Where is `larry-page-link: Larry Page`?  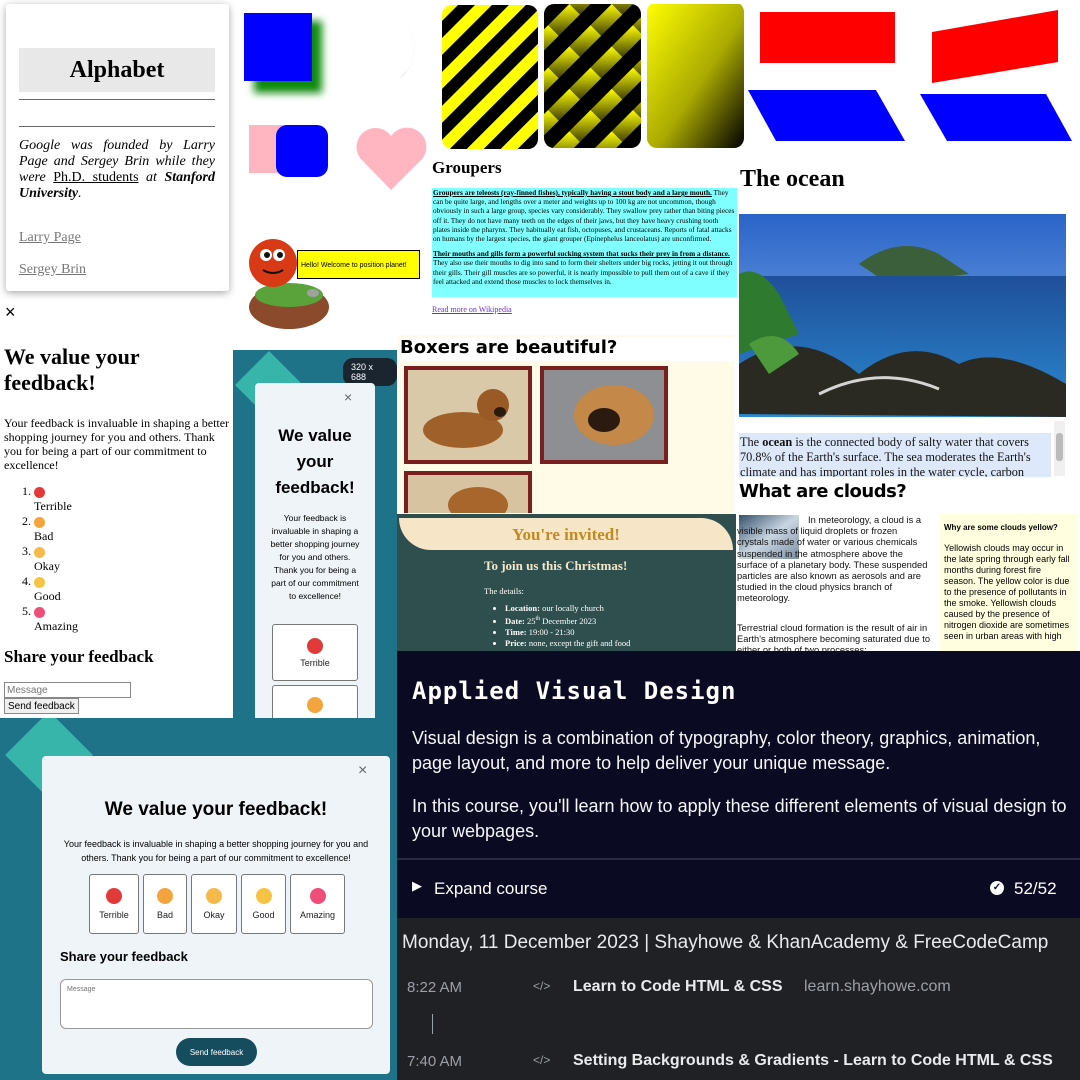
larry-page-link: Larry Page is located at coordinates (50, 238).